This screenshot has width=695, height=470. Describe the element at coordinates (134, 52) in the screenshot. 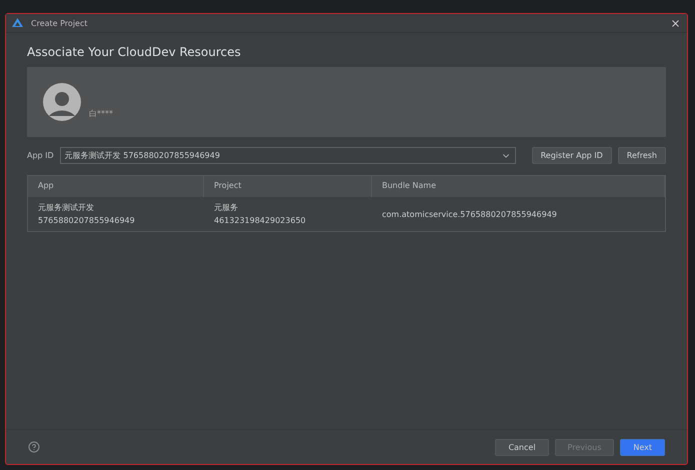

I see `section-heading: Associate Your CloudDev Resources` at that location.